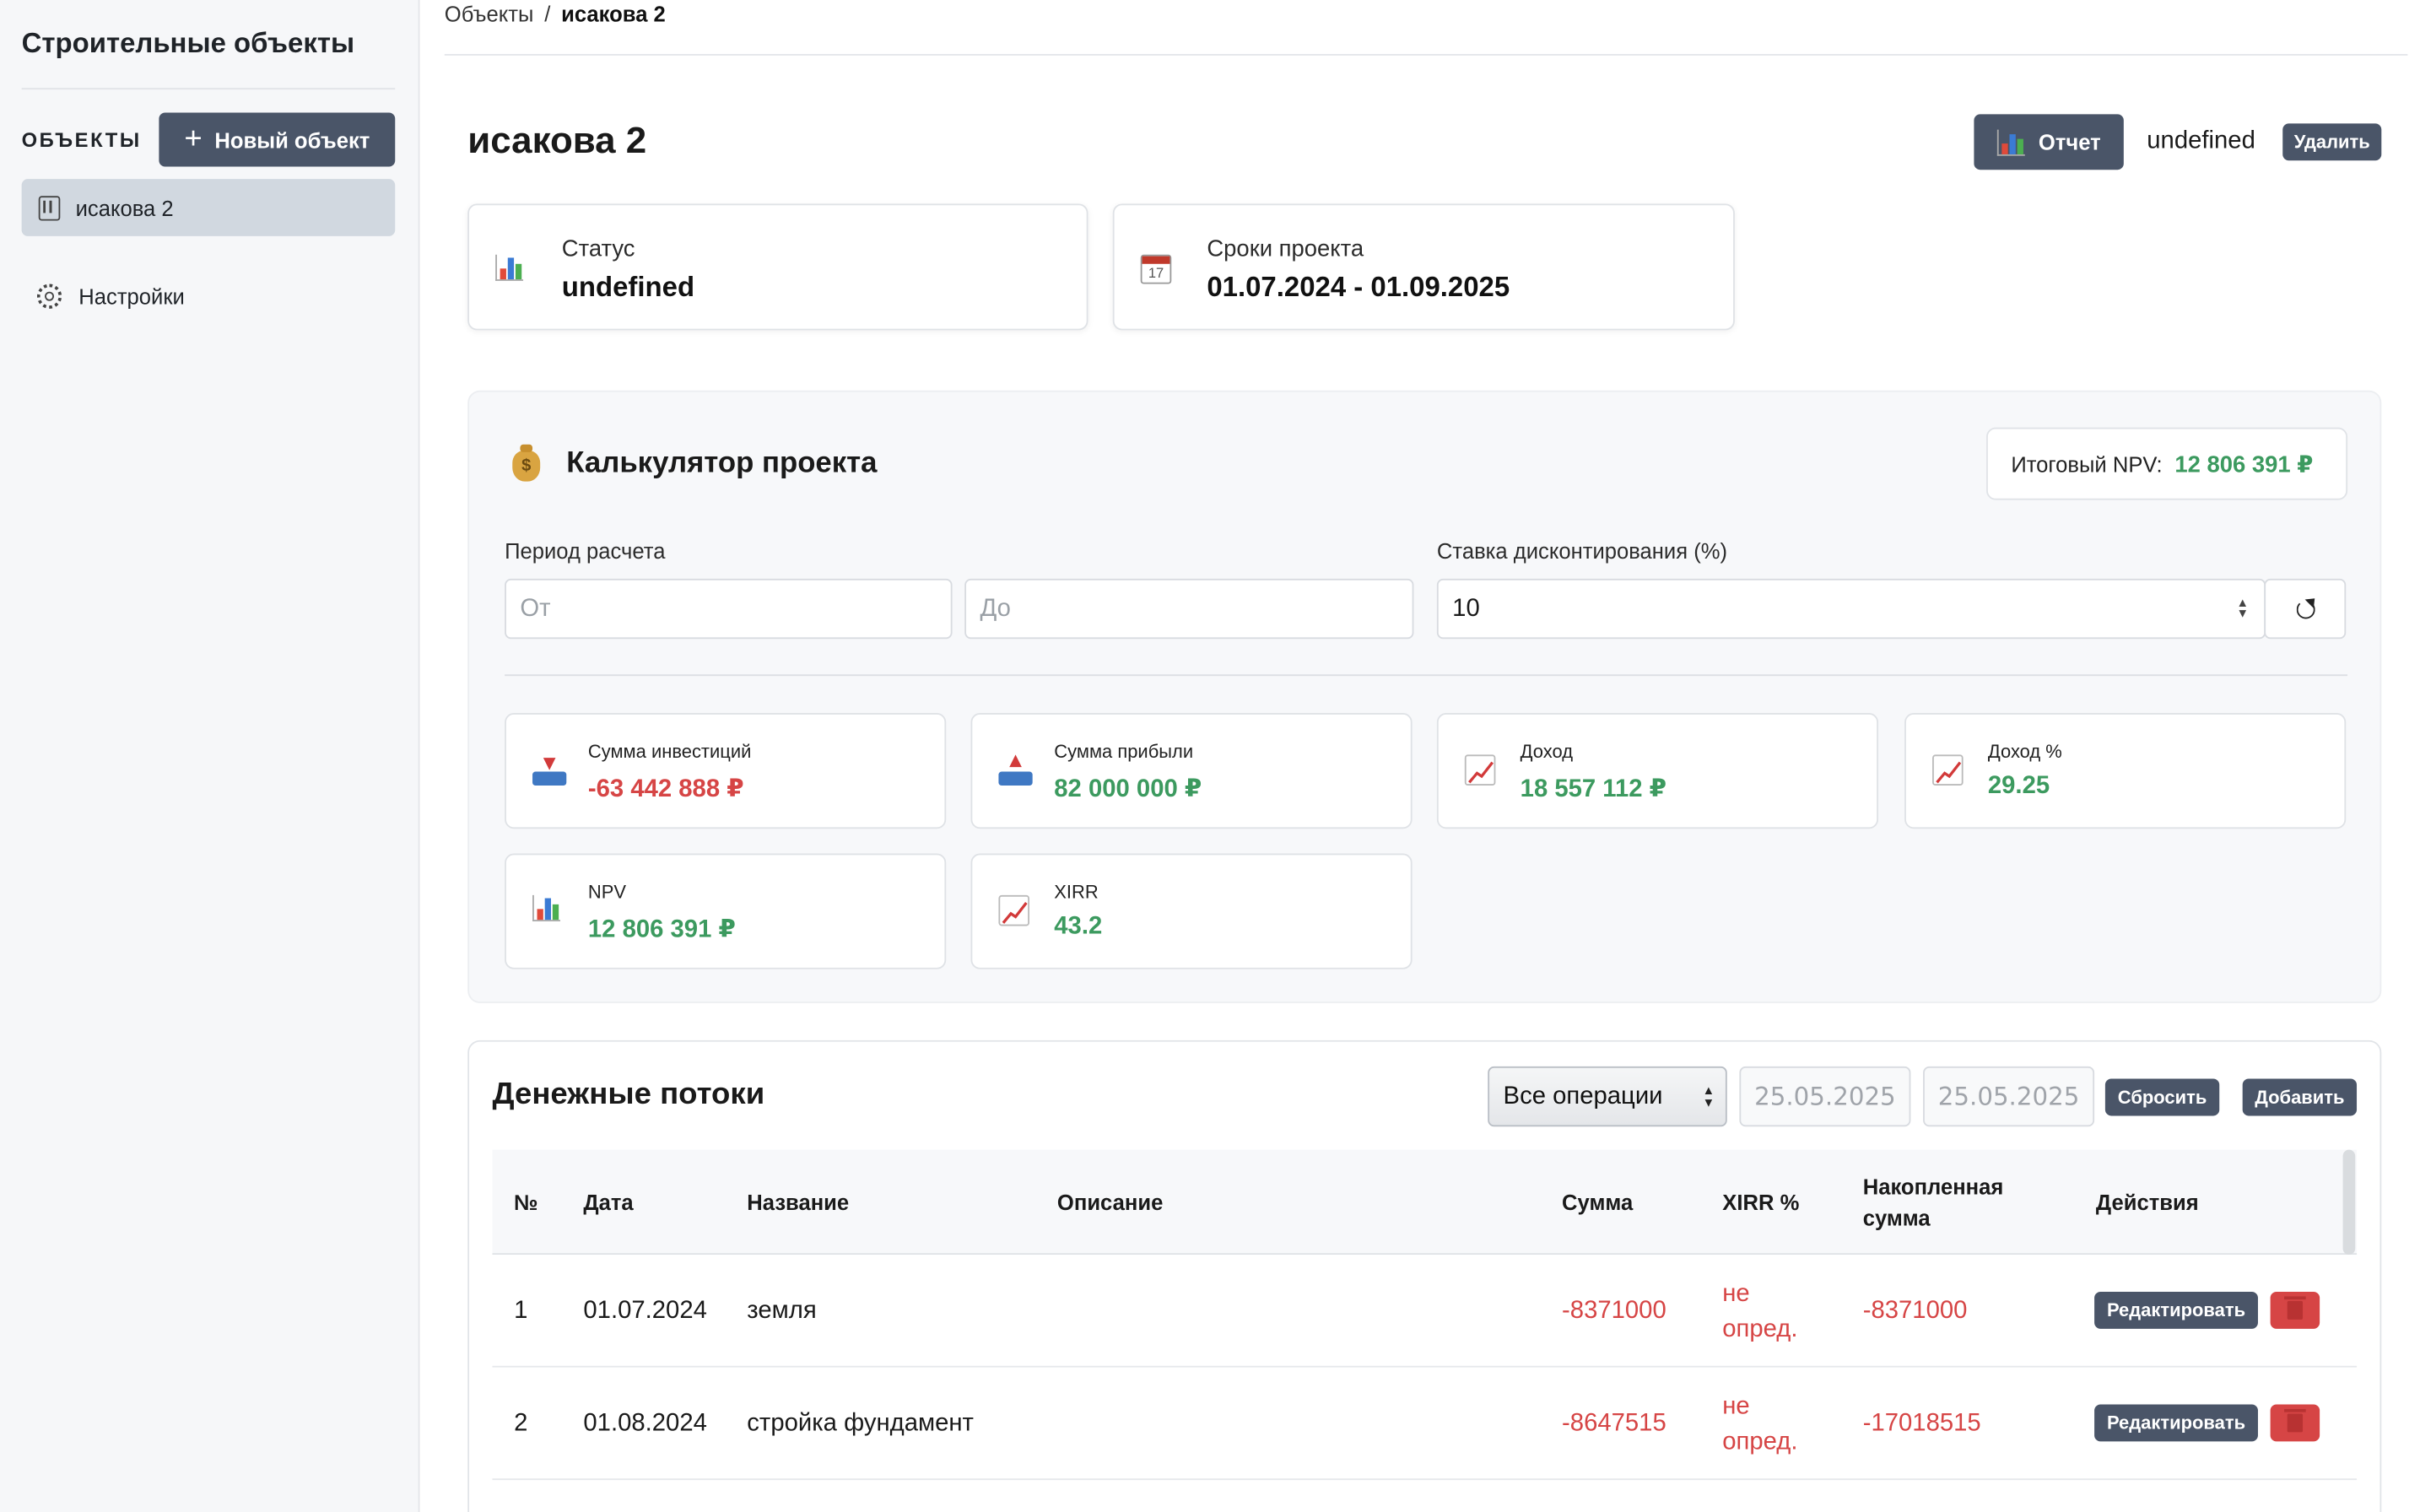  Describe the element at coordinates (557, 141) in the screenshot. I see `page-title: исакова 2` at that location.